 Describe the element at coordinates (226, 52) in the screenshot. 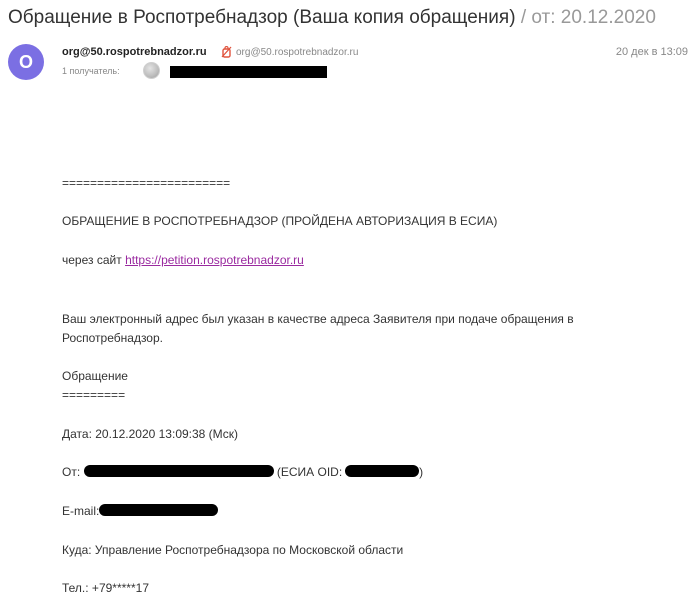

I see `unverified-sender-icon` at that location.